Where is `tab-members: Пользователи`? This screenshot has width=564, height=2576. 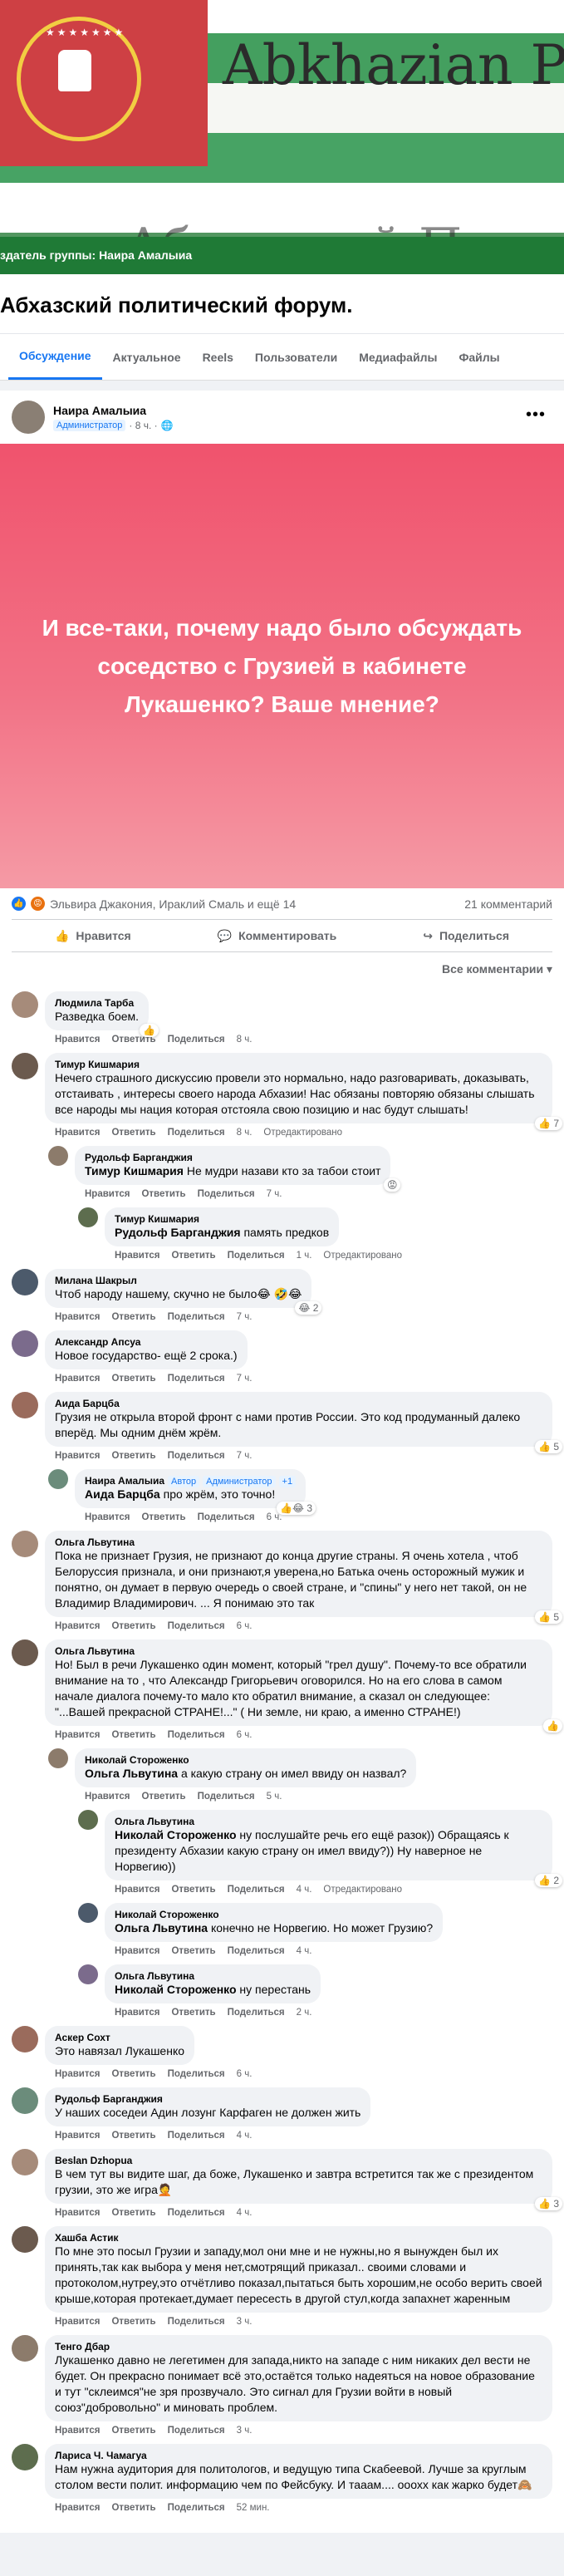 tab-members: Пользователи is located at coordinates (296, 357).